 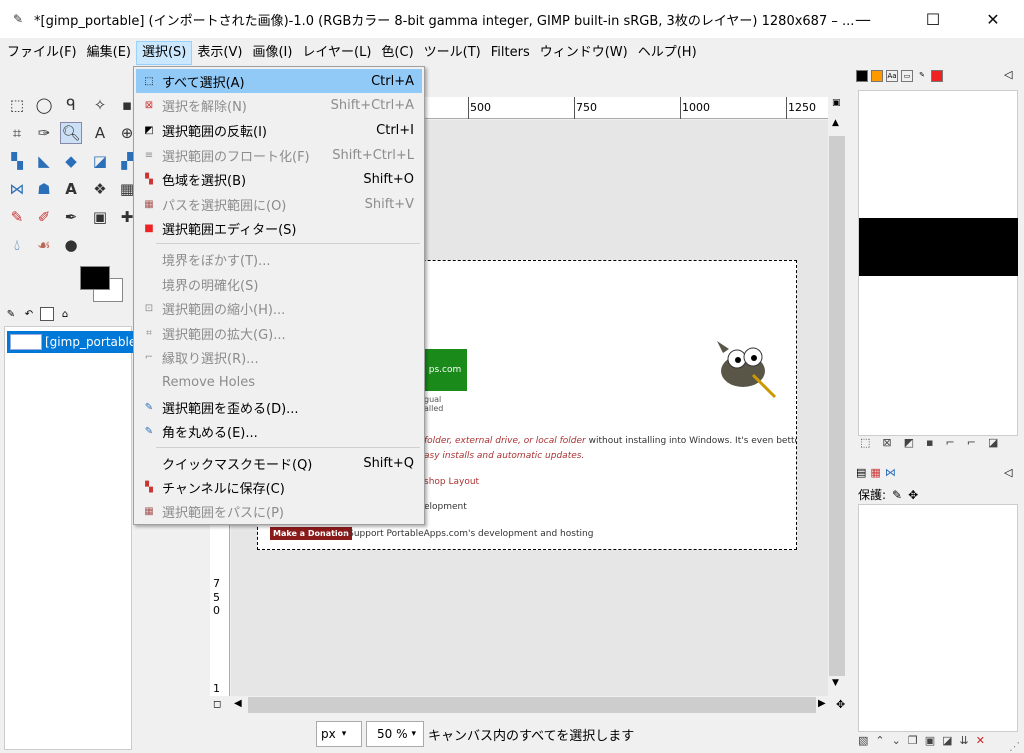 What do you see at coordinates (279, 382) in the screenshot?
I see `menu-item-remove-holes: Remove Holes` at bounding box center [279, 382].